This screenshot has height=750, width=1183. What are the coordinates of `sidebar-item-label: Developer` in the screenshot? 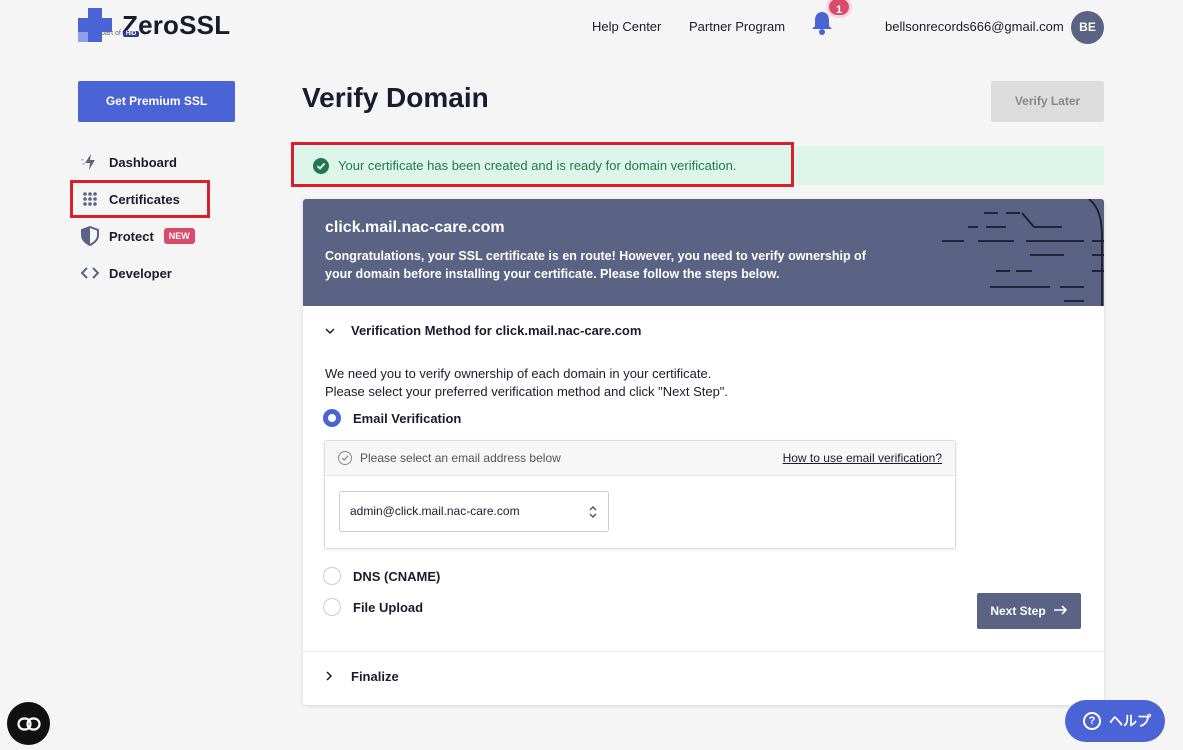 It's located at (140, 273).